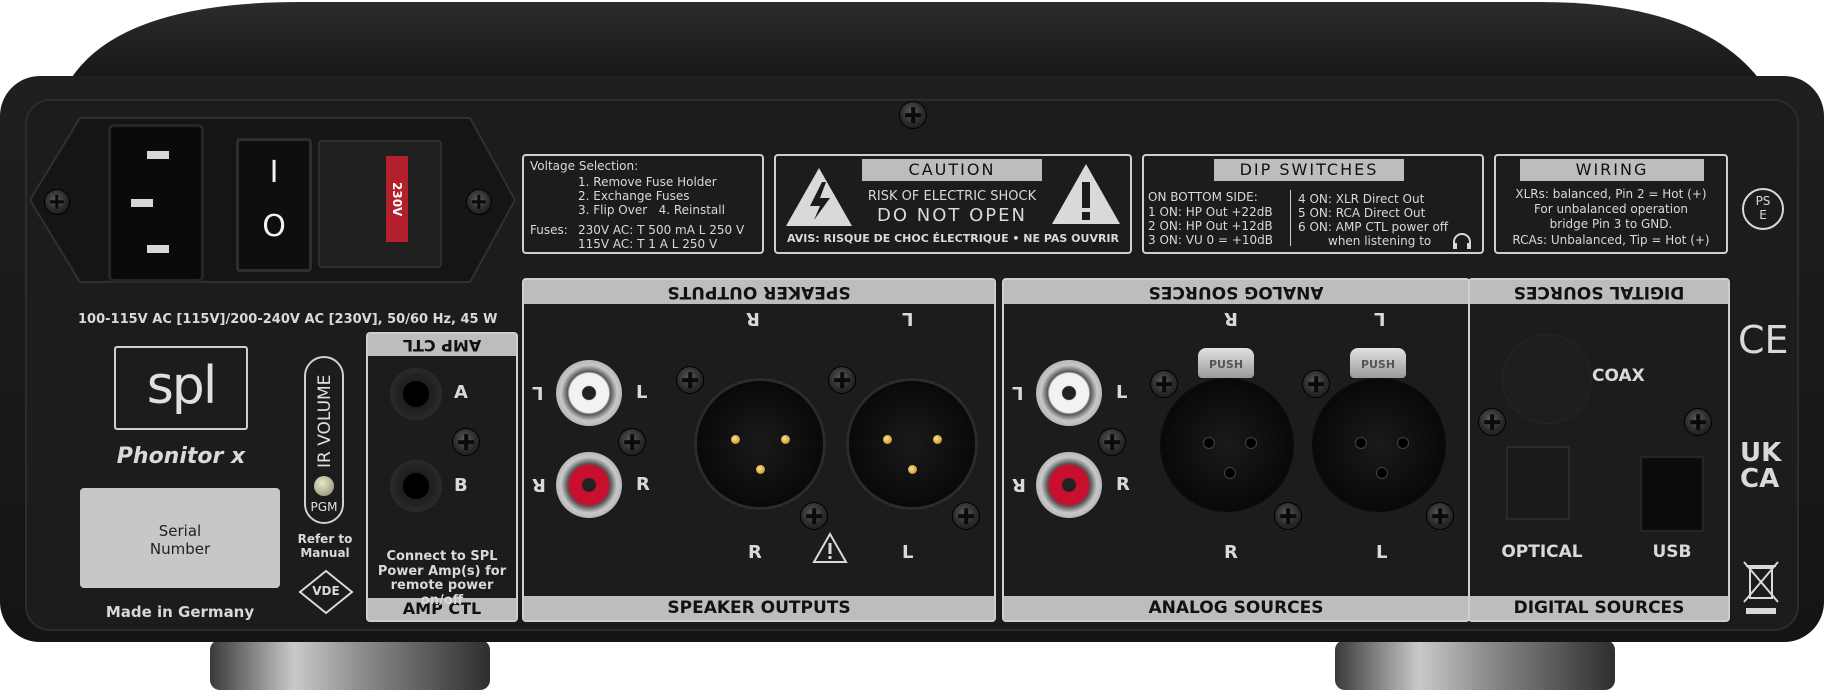 This screenshot has height=697, width=1824. What do you see at coordinates (584, 166) in the screenshot?
I see `voltage-title: Voltage Selection:` at bounding box center [584, 166].